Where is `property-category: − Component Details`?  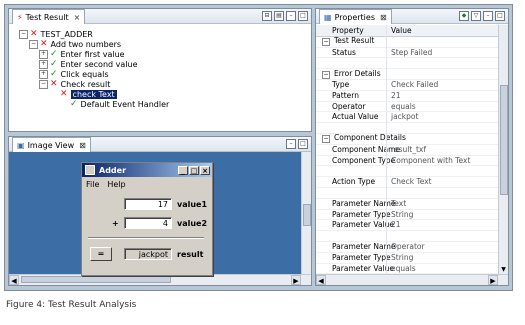
property-category: − Component Details is located at coordinates (407, 139).